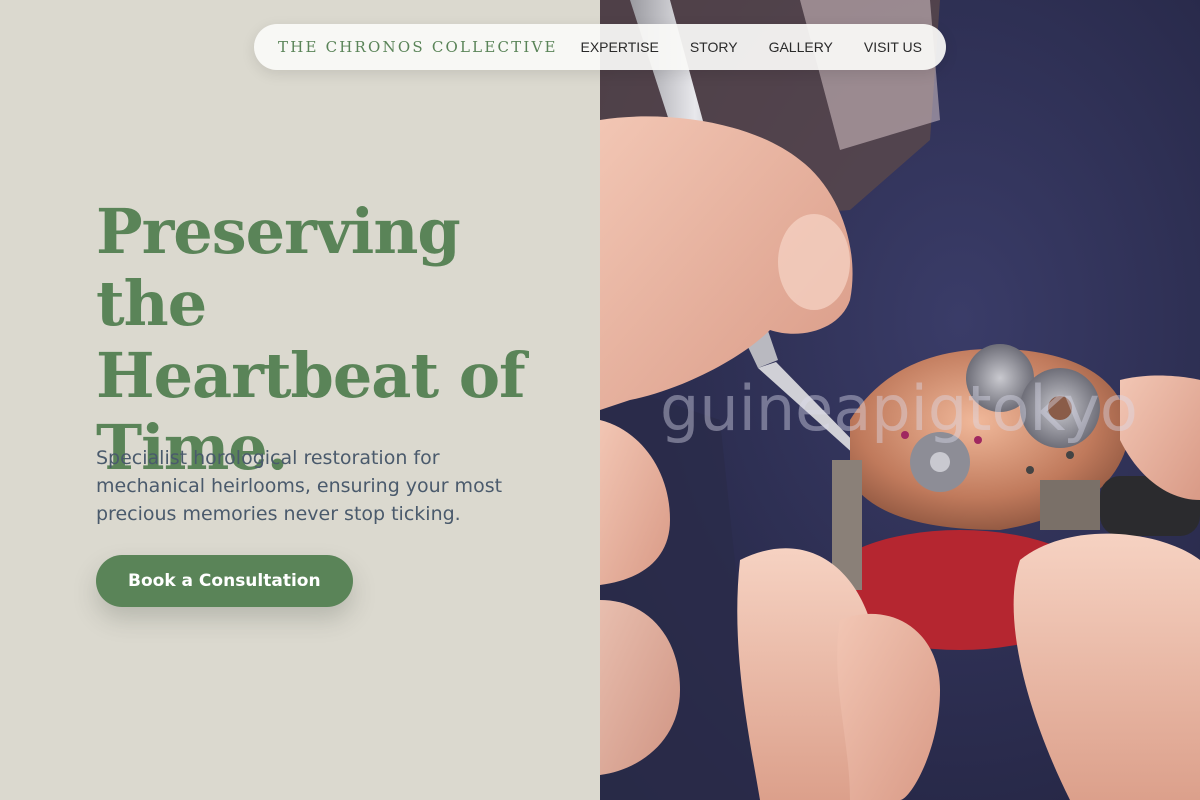  I want to click on nav-links: EXPERTISE STORY GALLERY VISIT US, so click(752, 47).